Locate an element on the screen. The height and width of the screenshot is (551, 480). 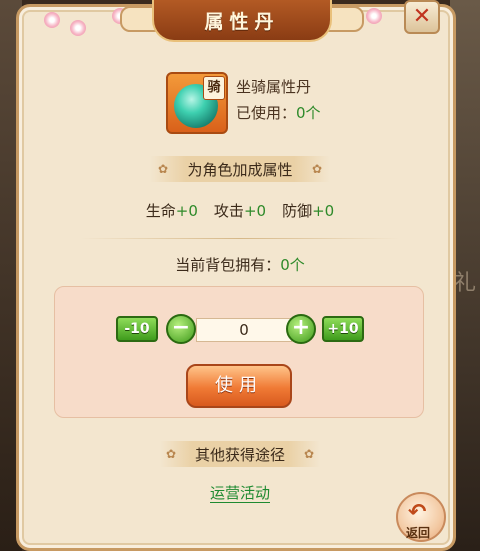
item-icon: 骑 is located at coordinates (197, 103).